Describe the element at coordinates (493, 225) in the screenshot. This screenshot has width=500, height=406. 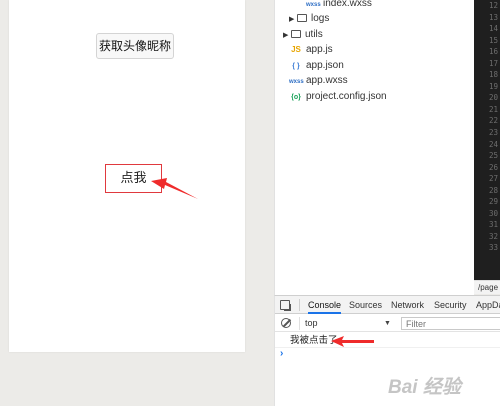
I see `line-number: 31` at that location.